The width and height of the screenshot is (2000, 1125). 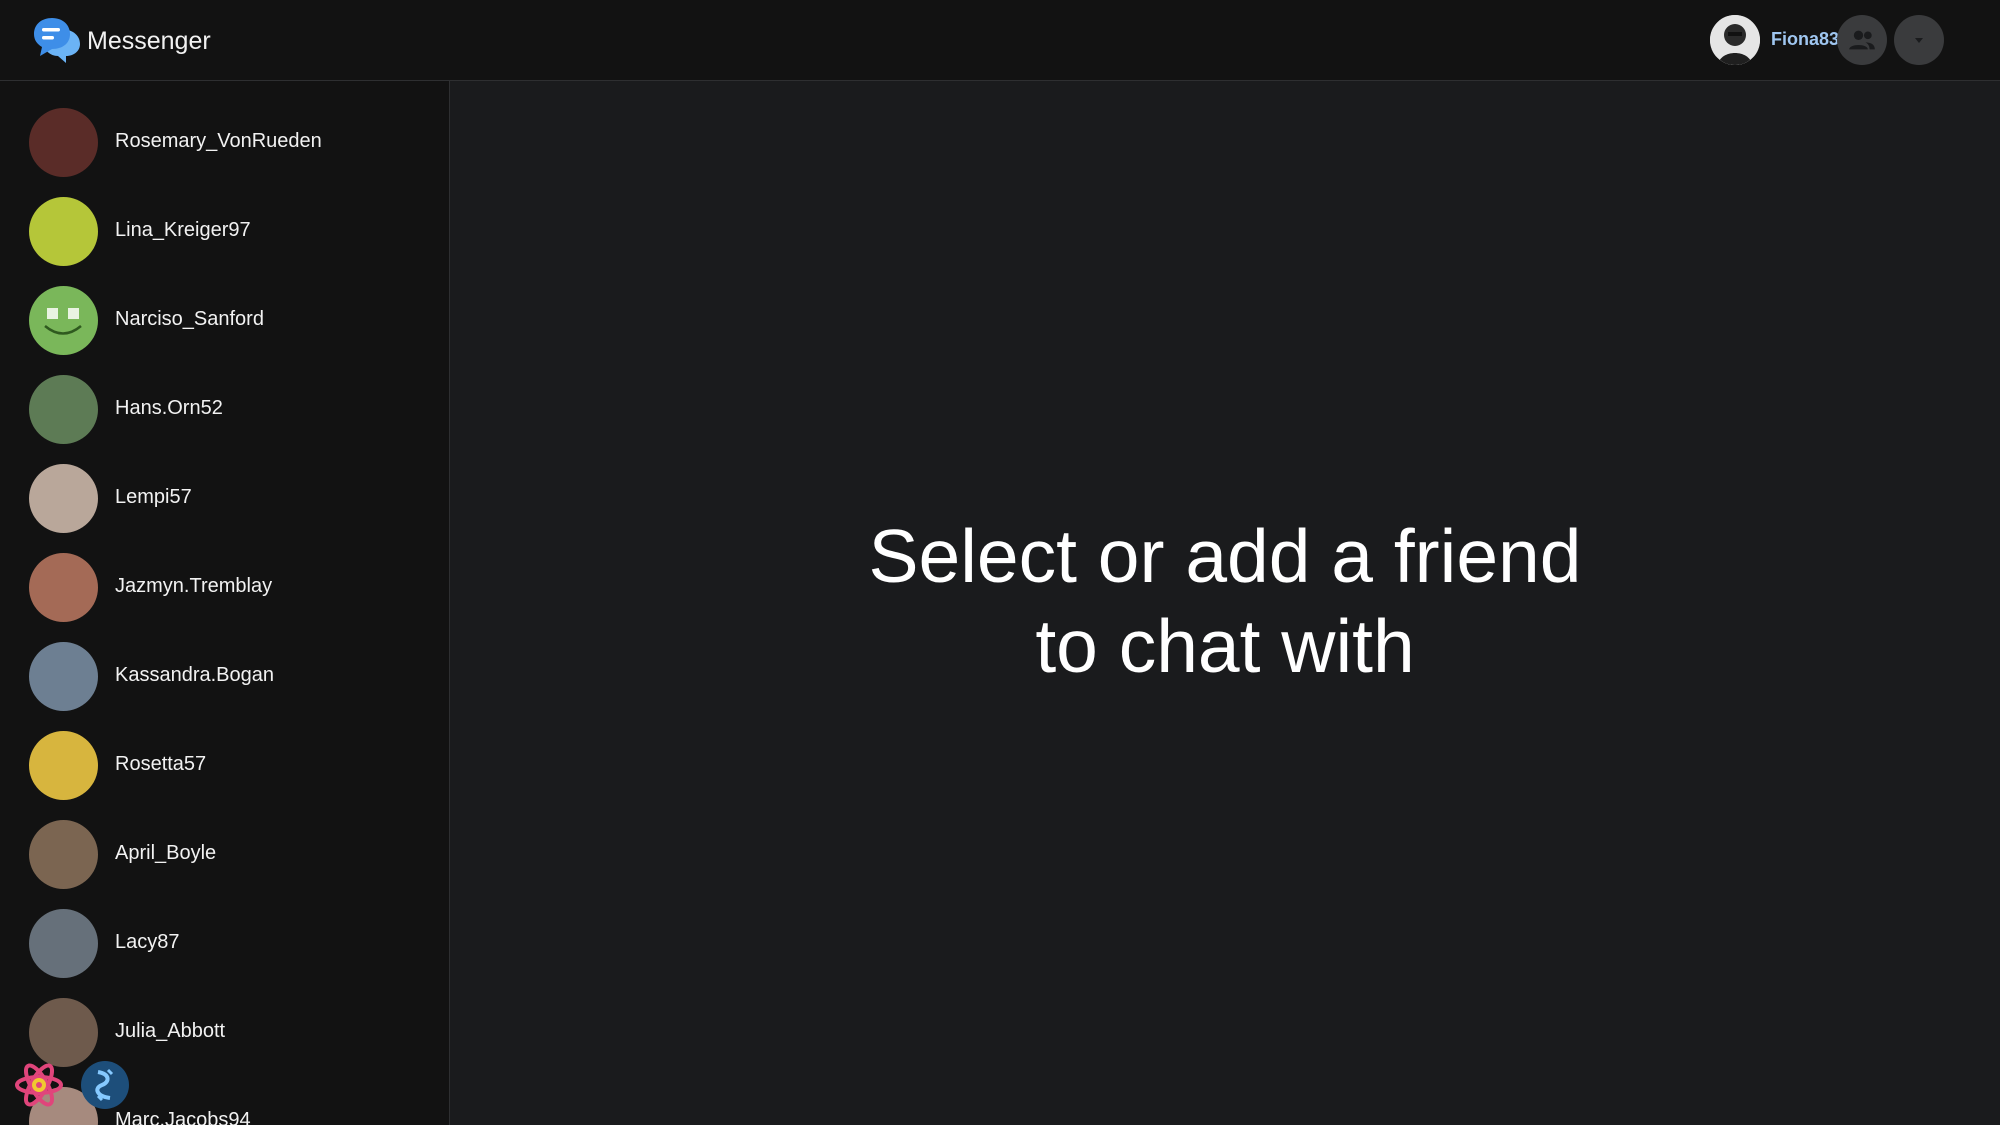 I want to click on contact-item: Rosetta57, so click(x=224, y=765).